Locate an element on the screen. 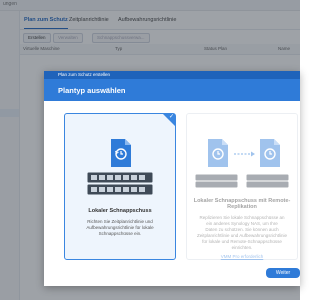 The height and width of the screenshot is (300, 320). description-line: einrichten. is located at coordinates (242, 247).